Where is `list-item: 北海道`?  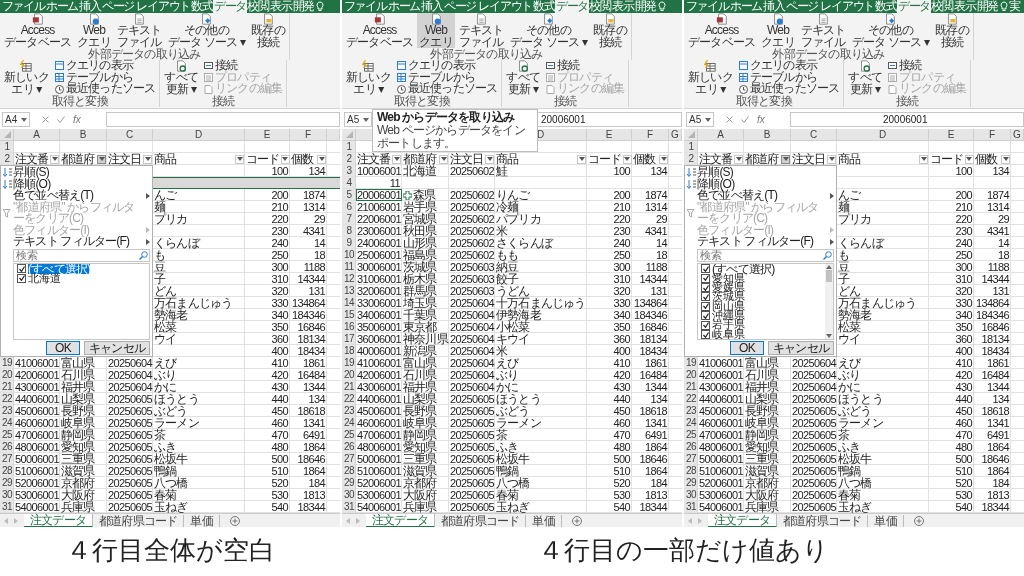
list-item: 北海道 is located at coordinates (44, 278).